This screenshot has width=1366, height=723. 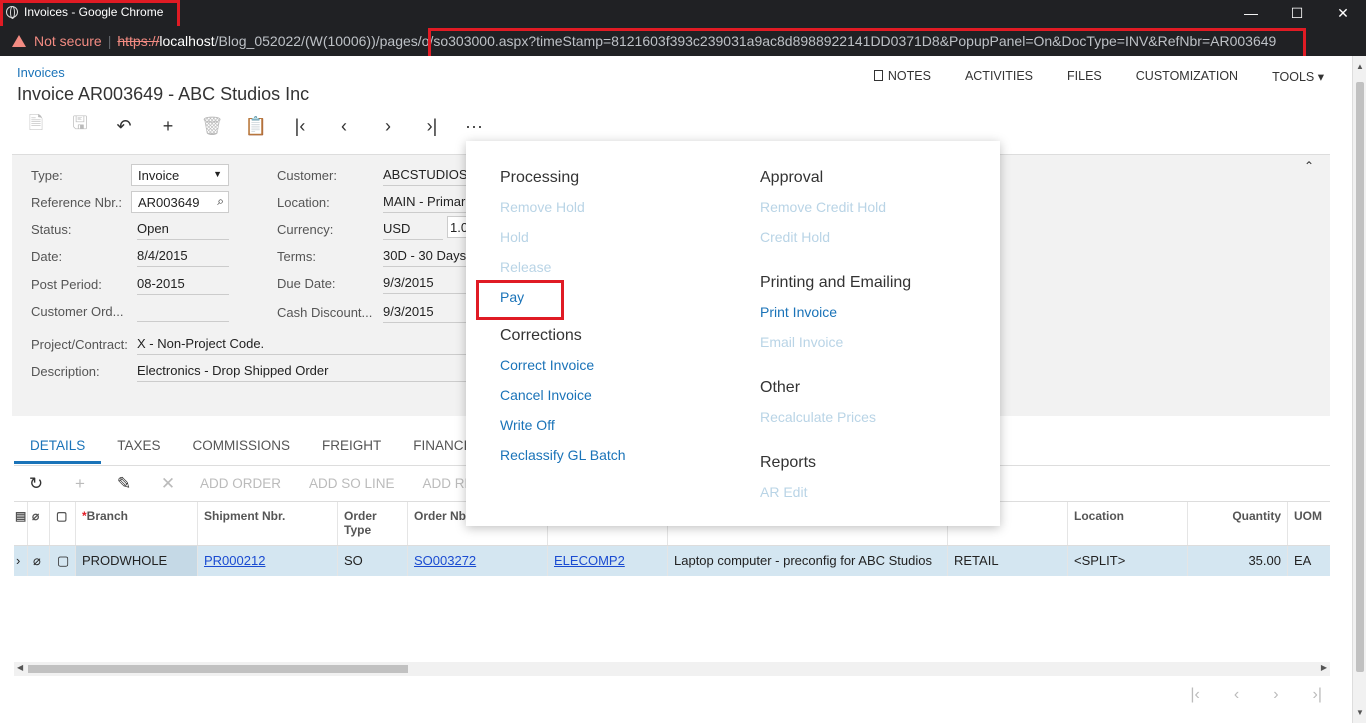 I want to click on row-note-icon: ▢, so click(x=63, y=561).